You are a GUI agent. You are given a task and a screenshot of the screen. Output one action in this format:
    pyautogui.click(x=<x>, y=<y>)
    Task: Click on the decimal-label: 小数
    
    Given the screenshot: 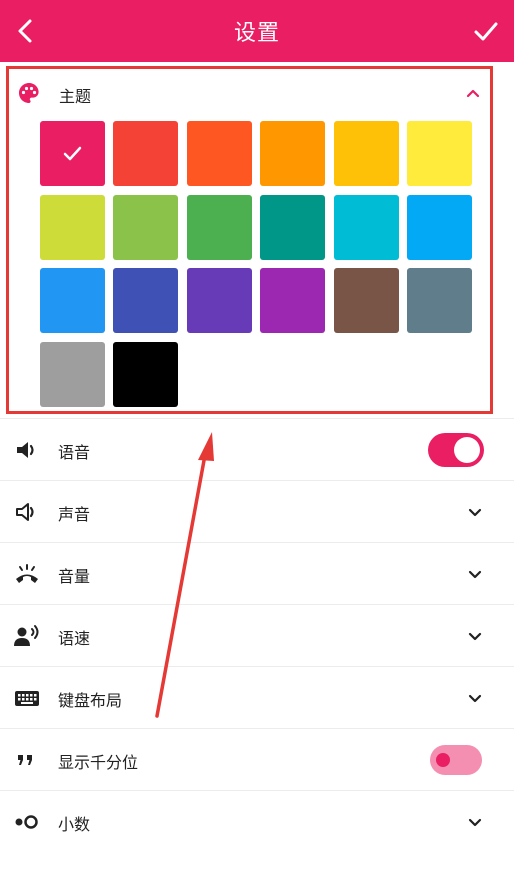 What is the action you would take?
    pyautogui.click(x=74, y=824)
    